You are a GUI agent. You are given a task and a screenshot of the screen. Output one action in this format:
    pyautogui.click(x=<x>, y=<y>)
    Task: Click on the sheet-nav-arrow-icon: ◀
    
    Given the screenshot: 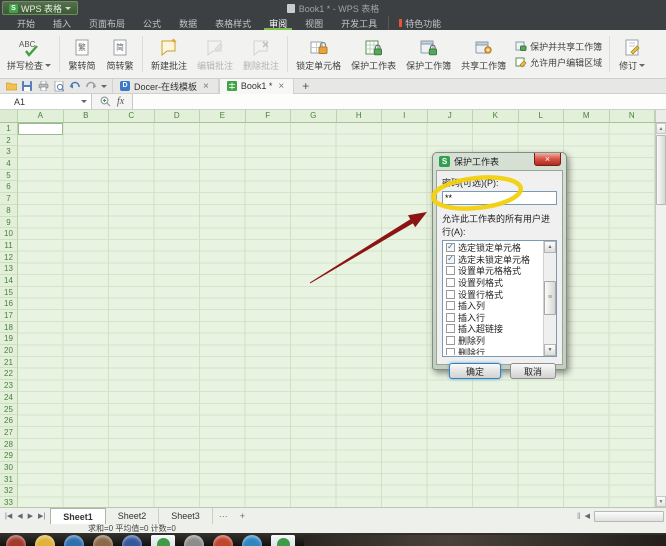 What is the action you would take?
    pyautogui.click(x=19, y=516)
    